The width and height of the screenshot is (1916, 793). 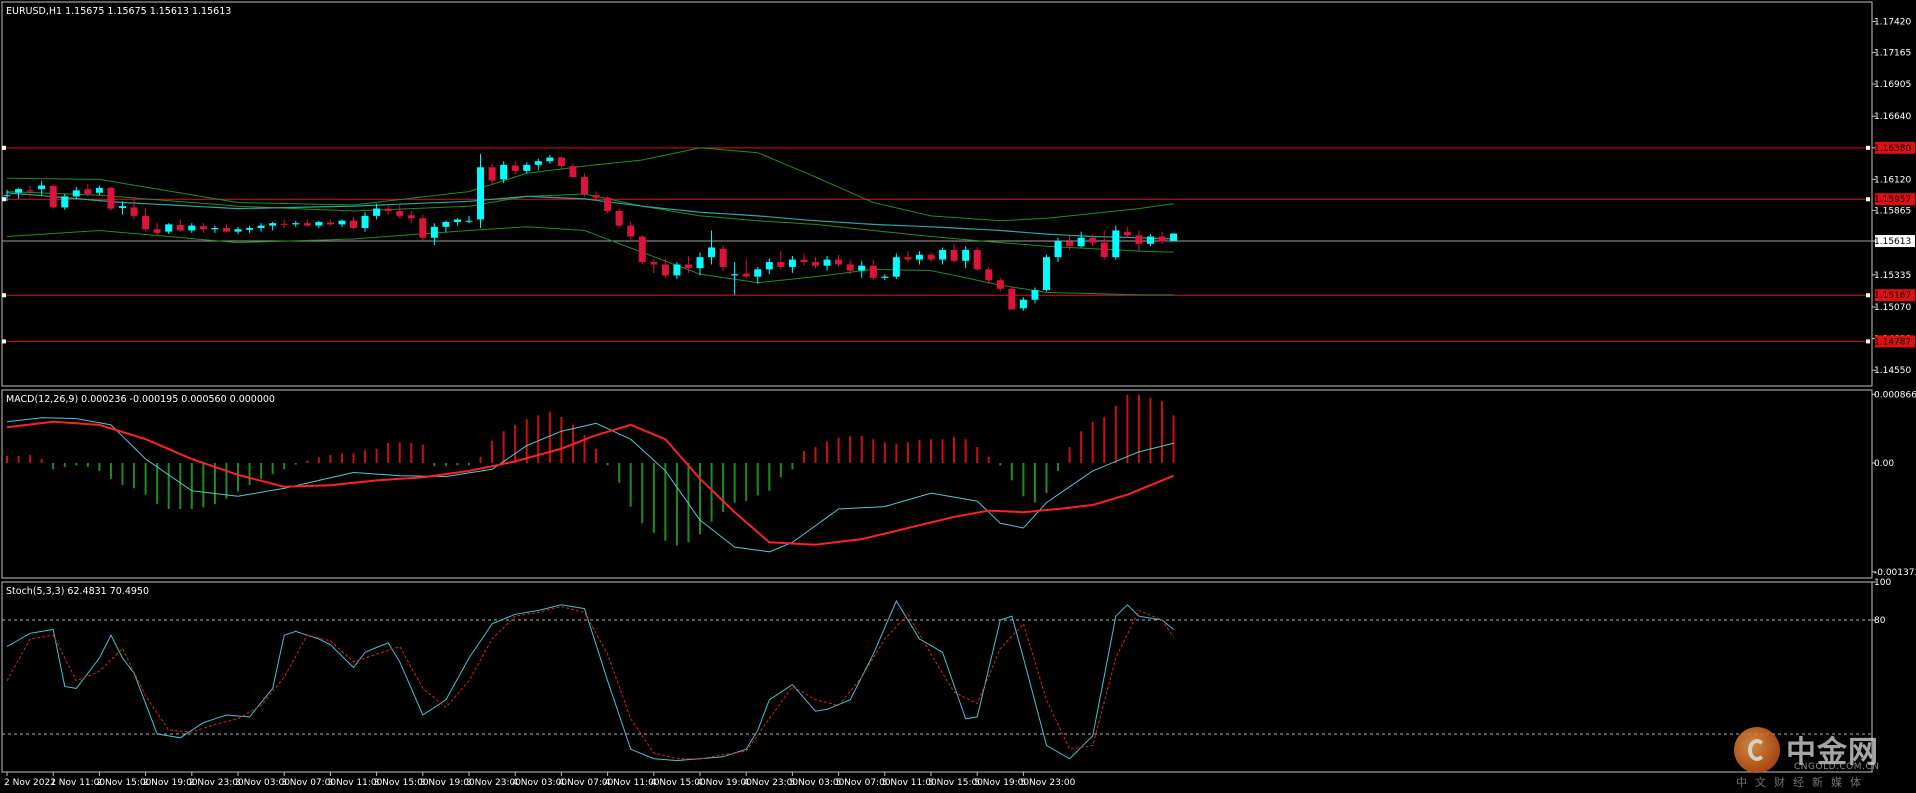 What do you see at coordinates (1892, 342) in the screenshot?
I see `level-label: 1.14787` at bounding box center [1892, 342].